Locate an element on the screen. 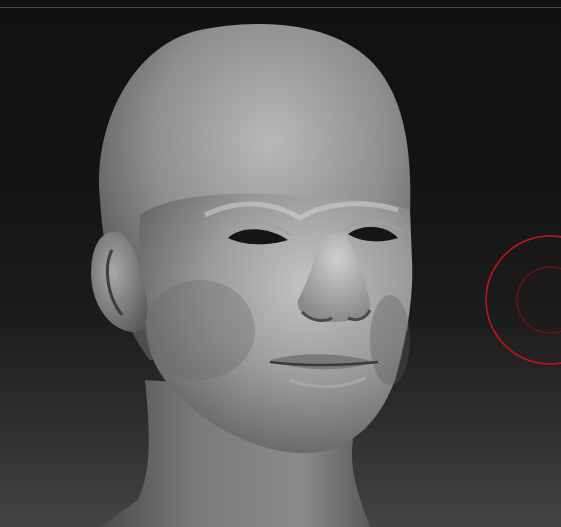 The width and height of the screenshot is (561, 527). brush-outer-ring-icon is located at coordinates (523, 300).